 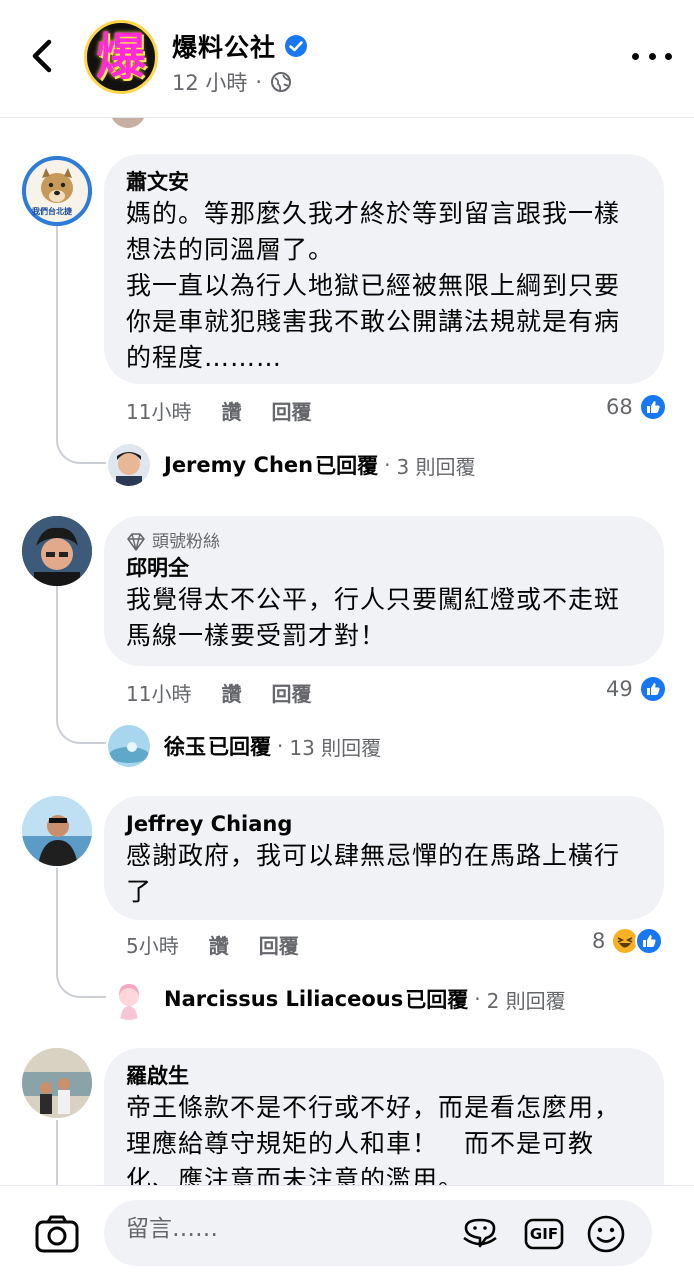 What do you see at coordinates (347, 59) in the screenshot?
I see `post-header: 爆 爆料公社 12 小時 ·` at bounding box center [347, 59].